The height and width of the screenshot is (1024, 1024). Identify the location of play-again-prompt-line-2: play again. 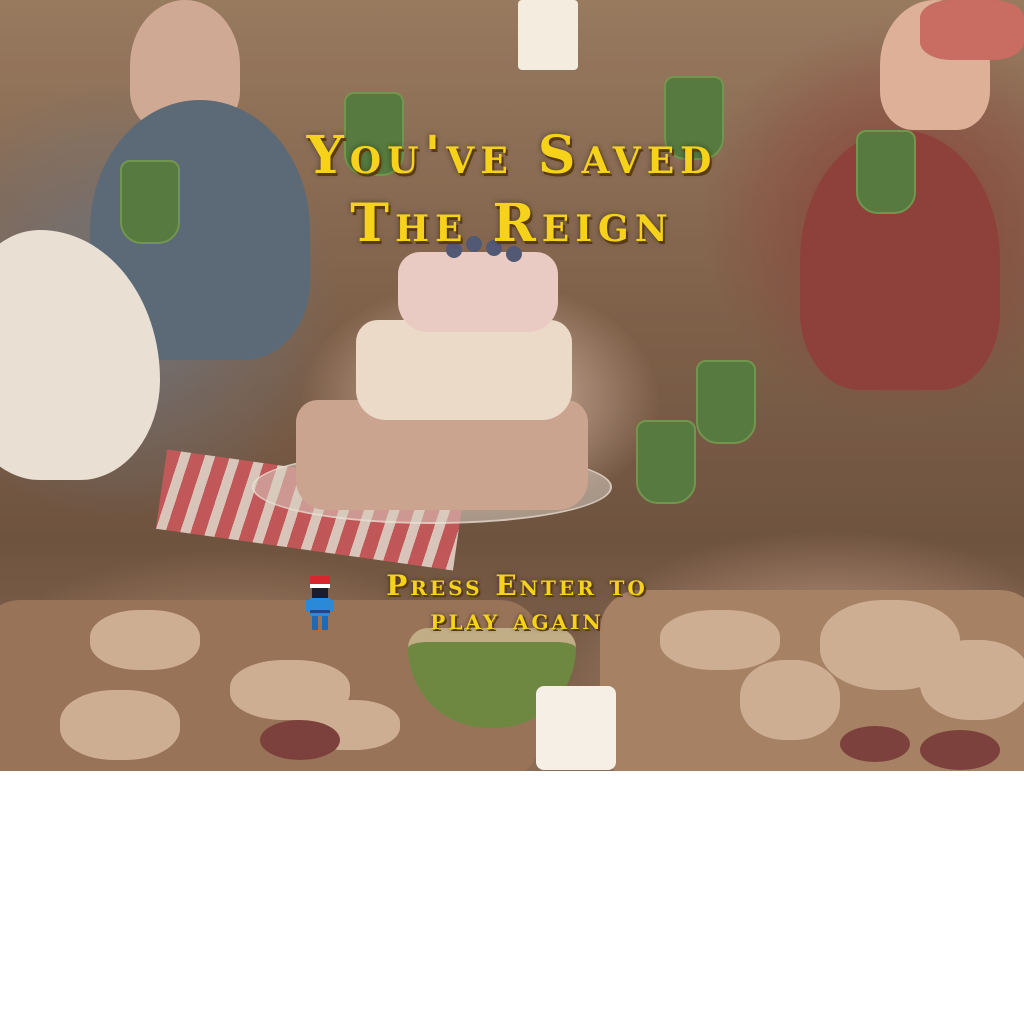
(517, 619).